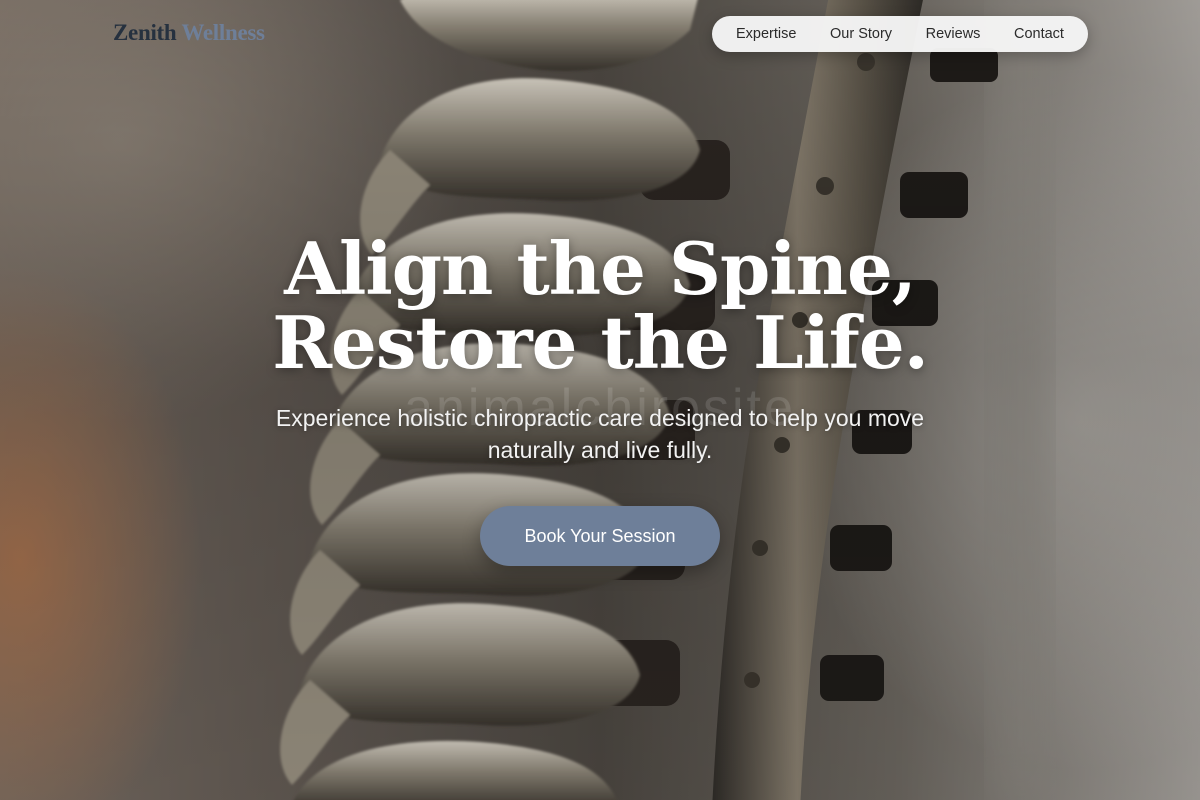 This screenshot has height=800, width=1200. Describe the element at coordinates (953, 34) in the screenshot. I see `nav-link-reviews: Reviews` at that location.